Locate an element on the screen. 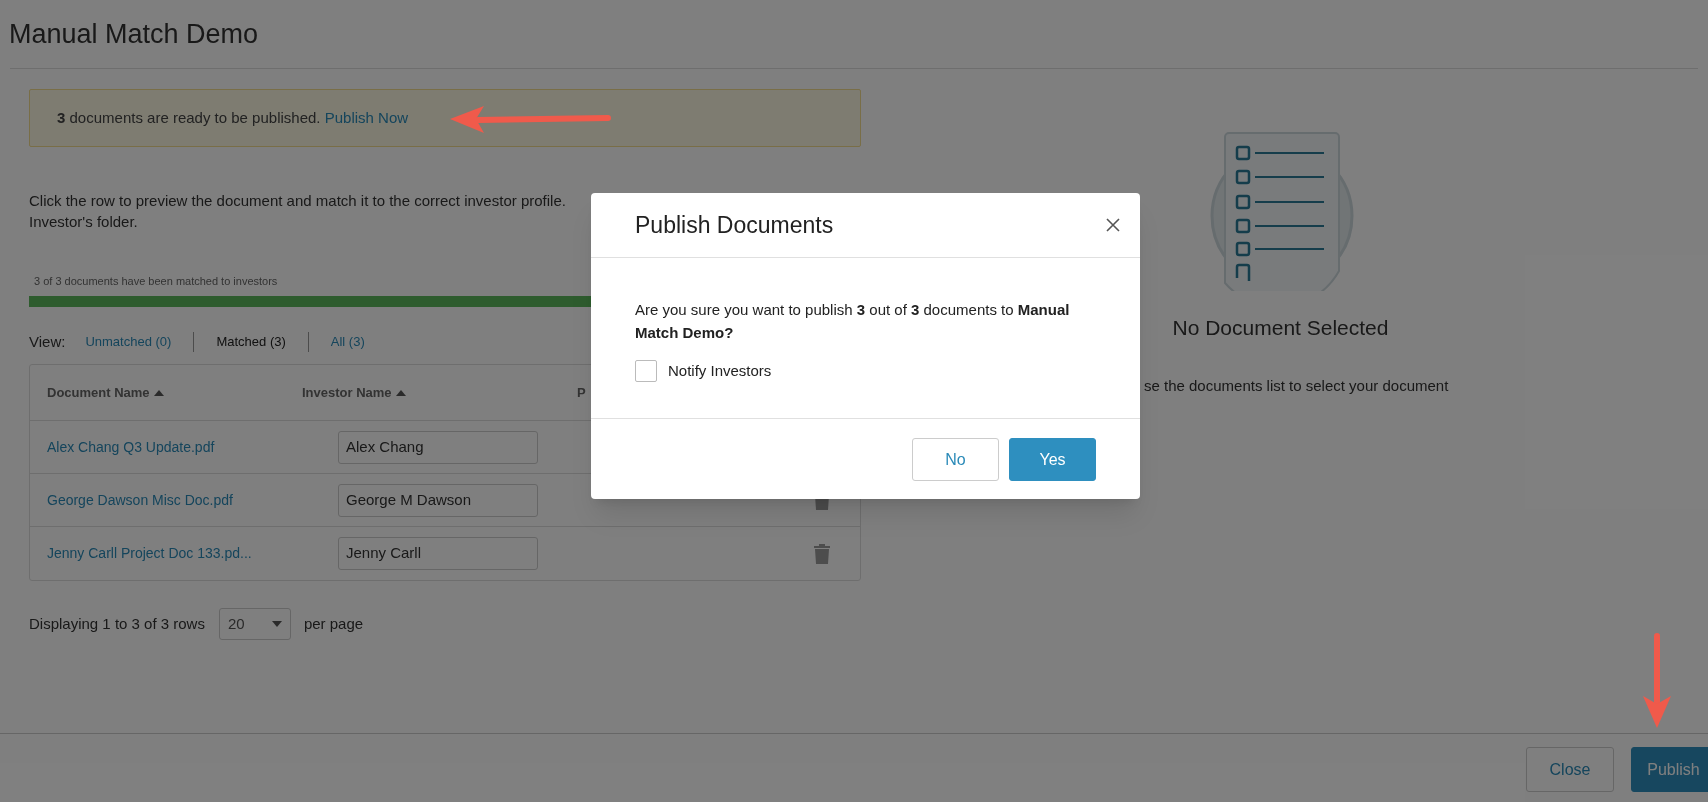 The image size is (1708, 802). progress-label: 3 of 3 documents have been matched to investors is located at coordinates (156, 281).